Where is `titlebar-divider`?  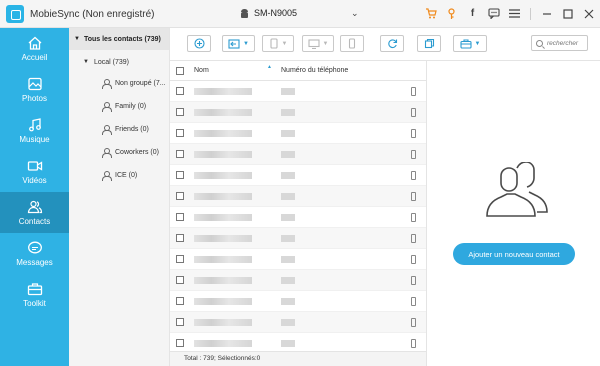
titlebar-divider is located at coordinates (530, 13).